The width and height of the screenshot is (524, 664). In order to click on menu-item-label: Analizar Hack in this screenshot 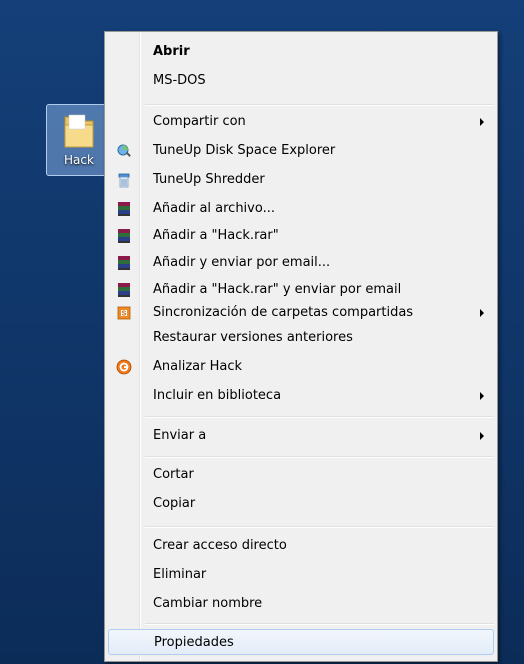, I will do `click(198, 366)`.